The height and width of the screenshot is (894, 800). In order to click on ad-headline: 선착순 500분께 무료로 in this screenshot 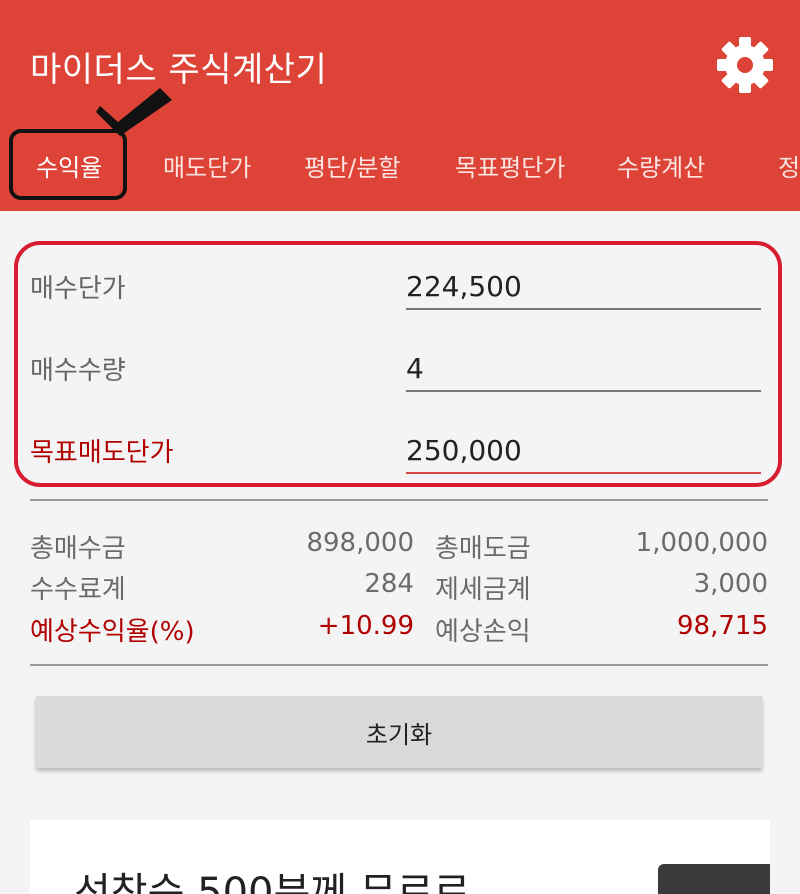, I will do `click(272, 882)`.